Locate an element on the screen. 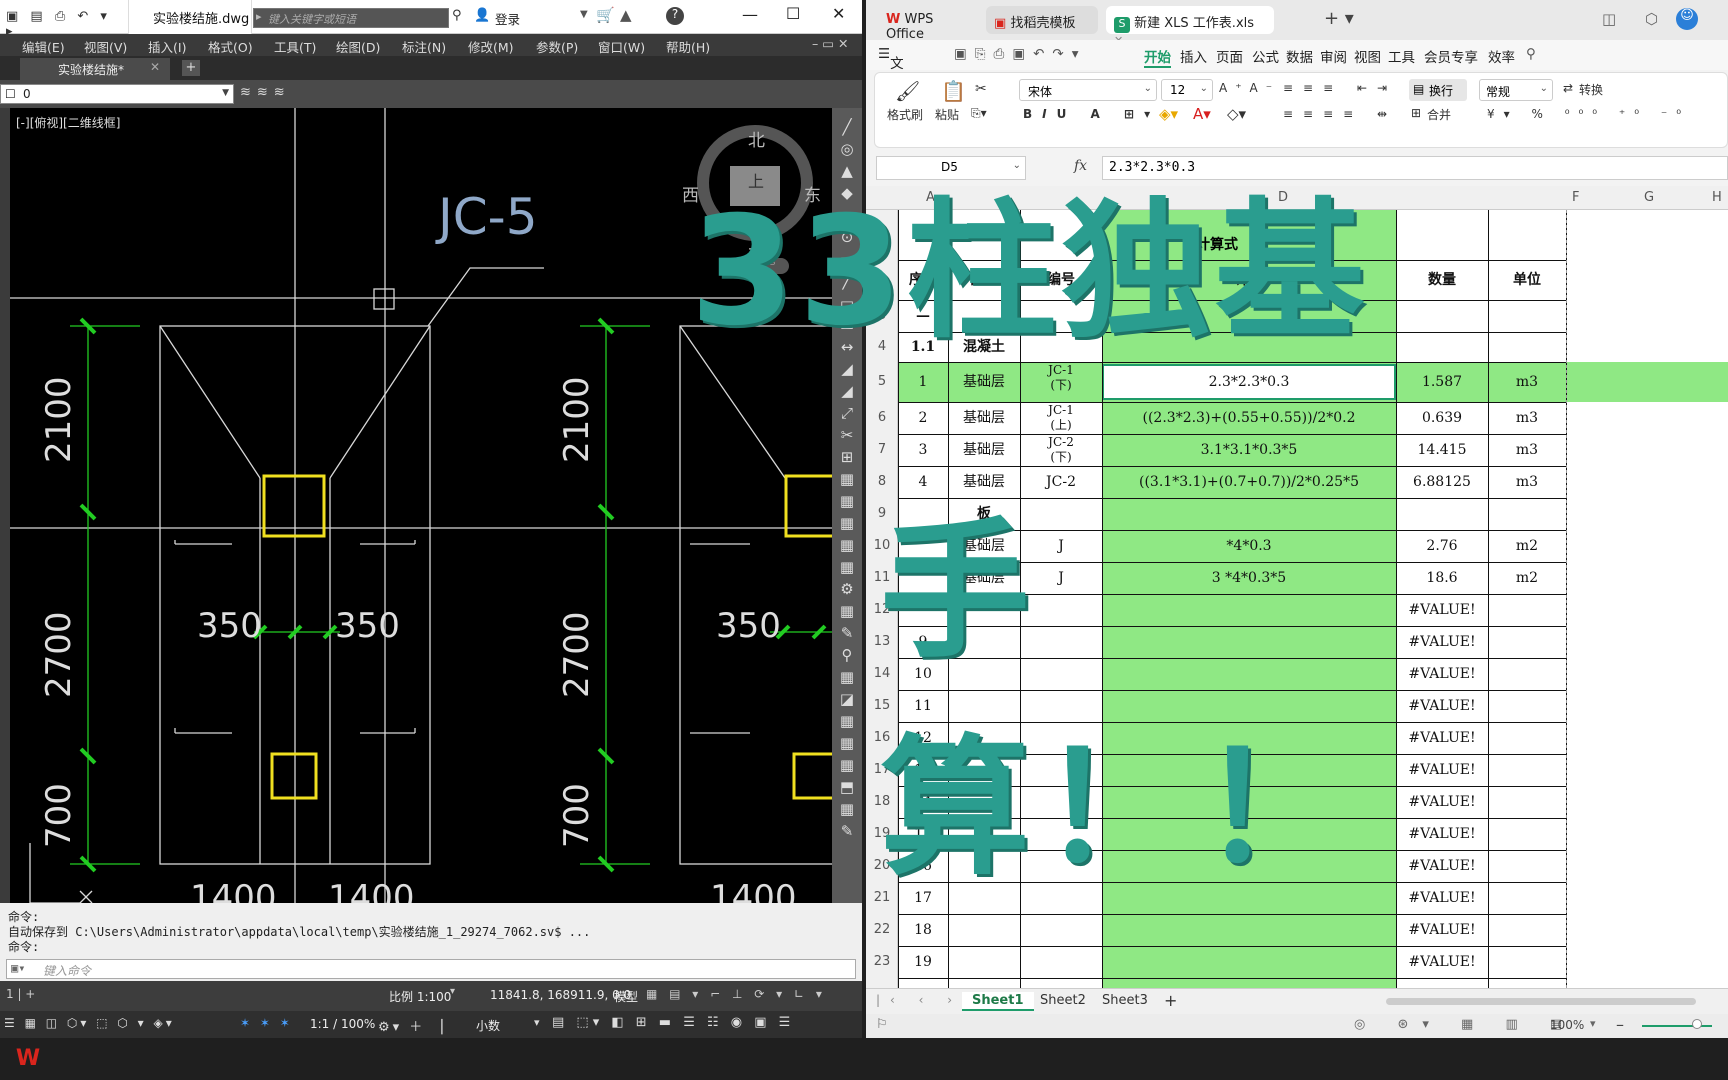 This screenshot has height=1080, width=1728. menu-item-edit: 编辑(E) is located at coordinates (43, 46).